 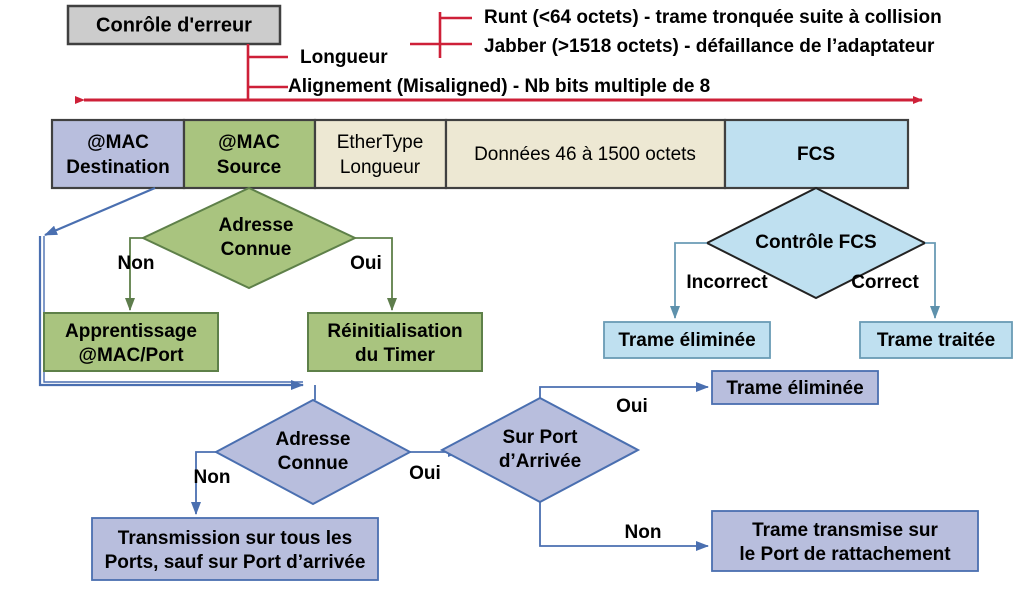 I want to click on action-trame-eliminee-fcs-label: Trame éliminée, so click(x=686, y=340).